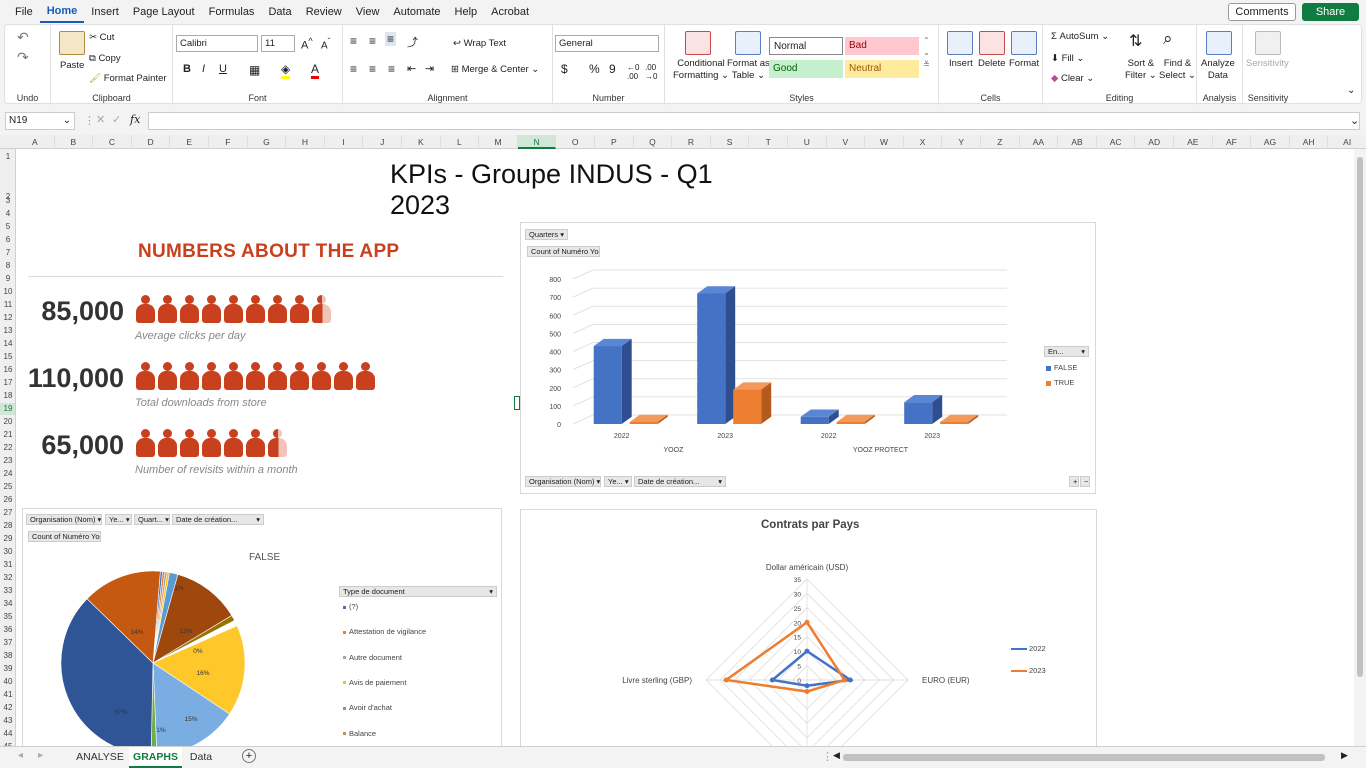 This screenshot has width=1366, height=768. Describe the element at coordinates (391, 69) in the screenshot. I see `align-right-icon: ≡` at that location.